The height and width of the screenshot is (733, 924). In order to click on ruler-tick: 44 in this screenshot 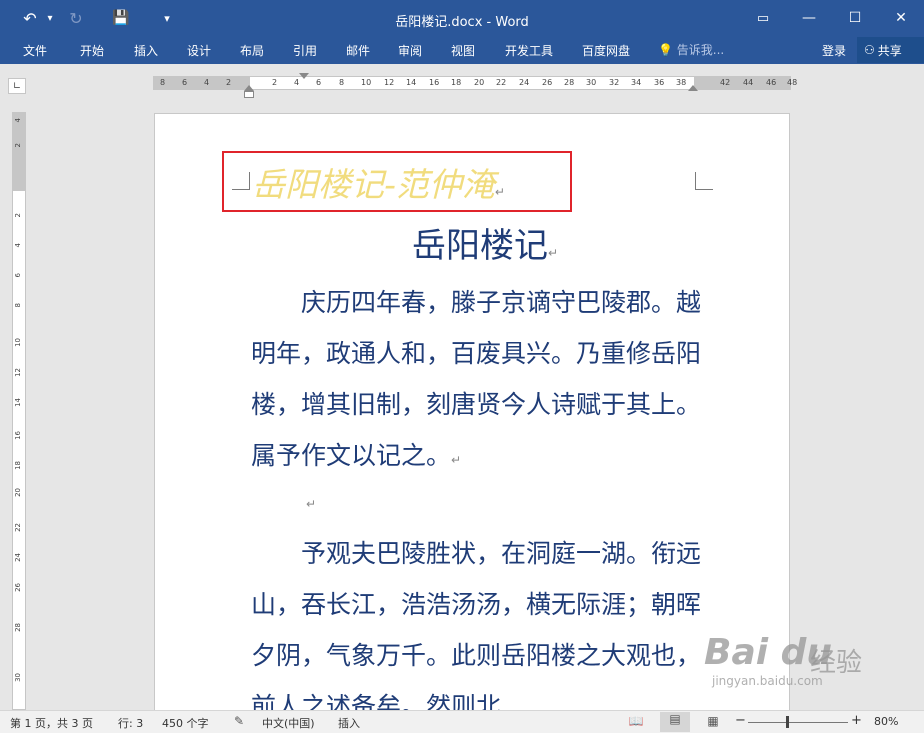, I will do `click(748, 82)`.